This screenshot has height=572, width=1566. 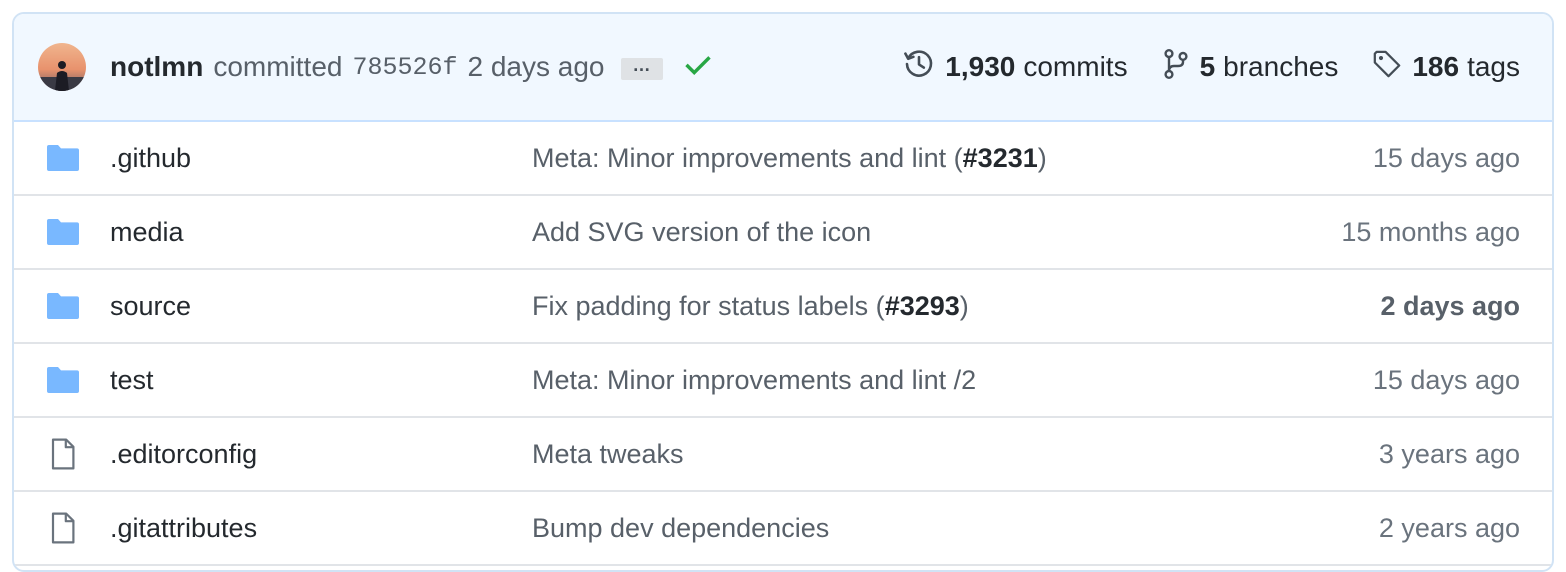 I want to click on commit-message-link: Meta tweaks, so click(x=608, y=454).